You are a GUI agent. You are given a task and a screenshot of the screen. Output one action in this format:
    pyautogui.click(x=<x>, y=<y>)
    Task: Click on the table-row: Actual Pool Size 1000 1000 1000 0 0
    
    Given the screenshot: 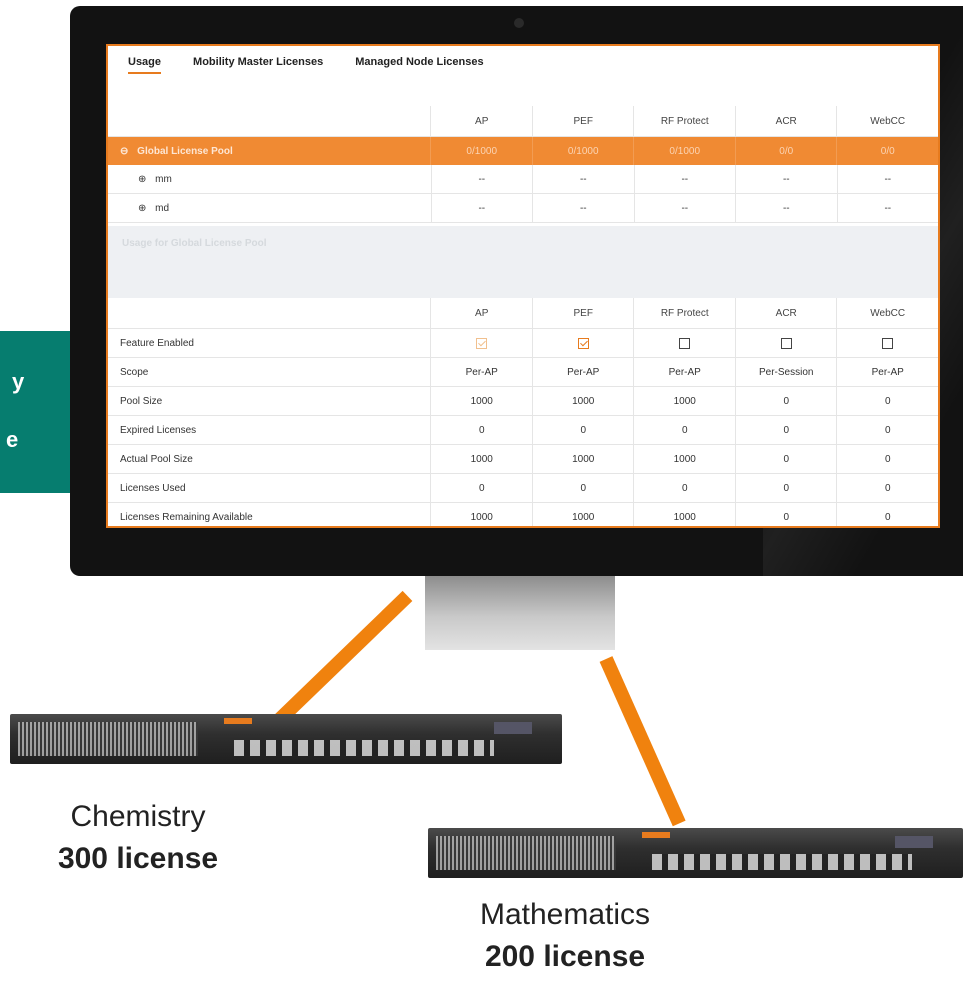 What is the action you would take?
    pyautogui.click(x=523, y=459)
    